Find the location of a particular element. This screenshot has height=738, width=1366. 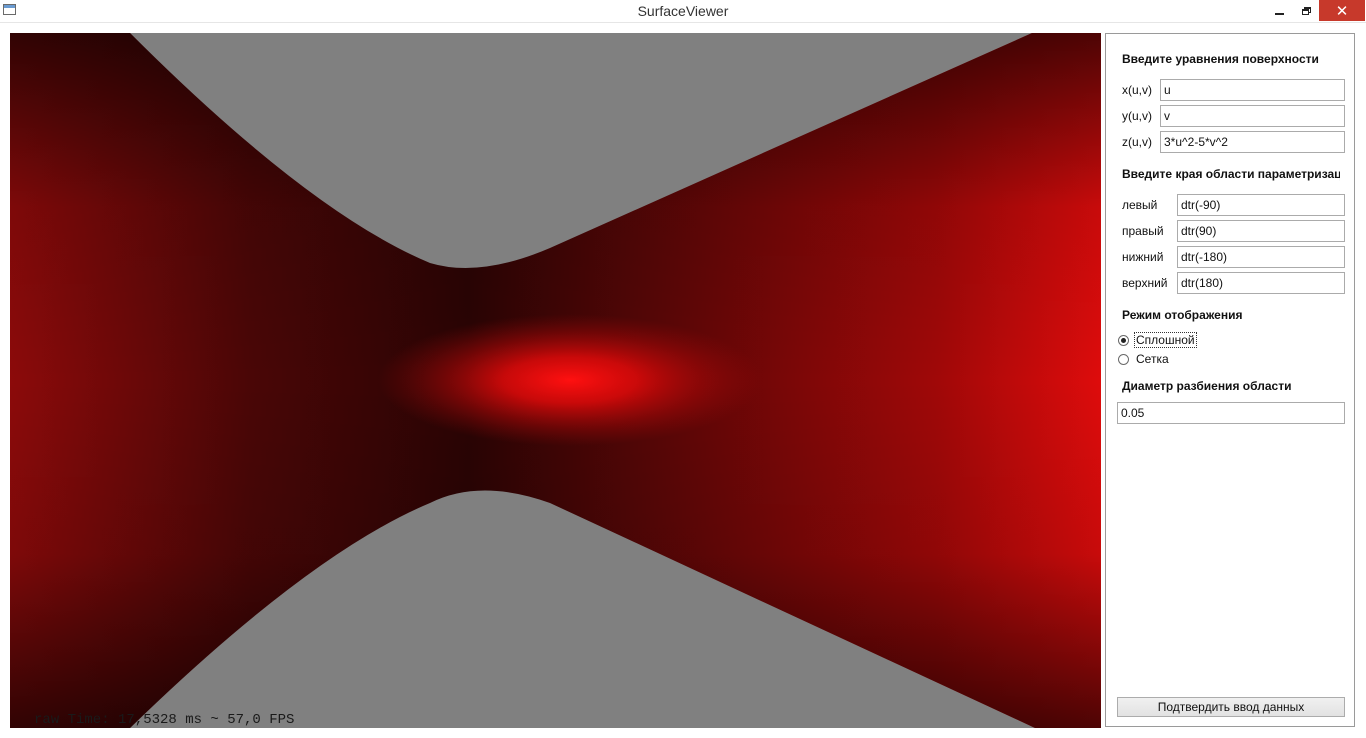

restore-icon is located at coordinates (1306, 10).